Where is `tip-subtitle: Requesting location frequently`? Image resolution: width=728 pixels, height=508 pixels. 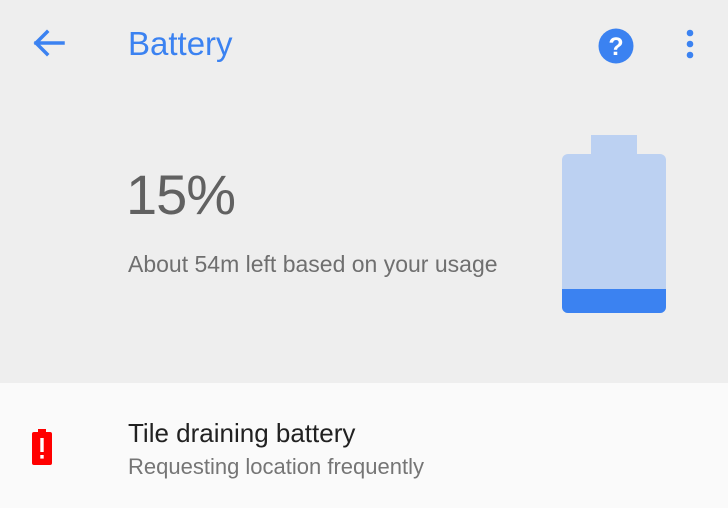 tip-subtitle: Requesting location frequently is located at coordinates (276, 466).